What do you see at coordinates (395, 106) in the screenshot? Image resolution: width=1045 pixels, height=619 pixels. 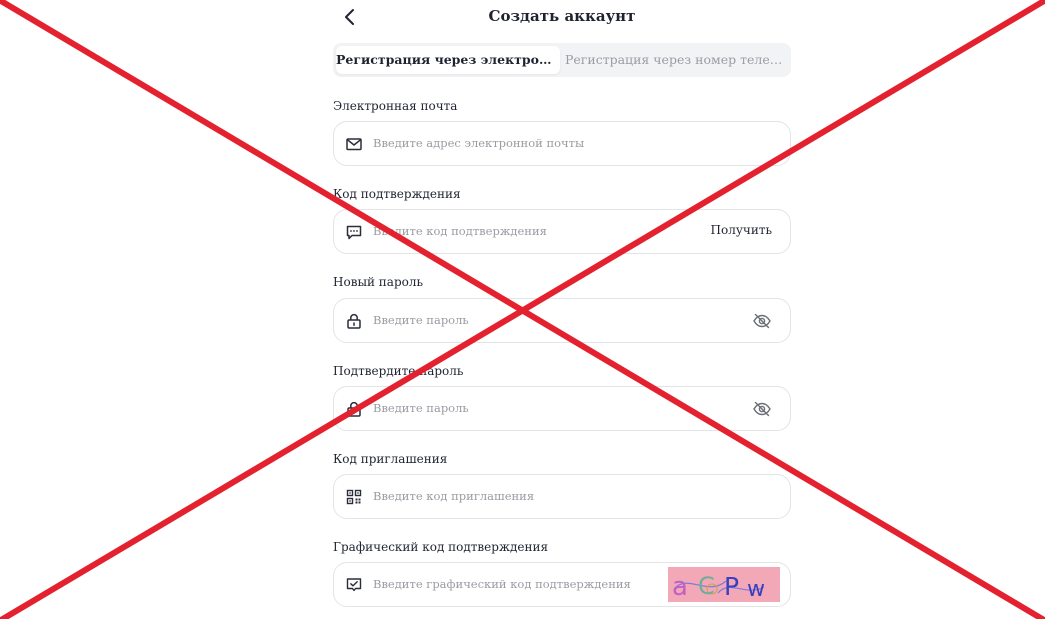 I see `email-label: Электронная почта` at bounding box center [395, 106].